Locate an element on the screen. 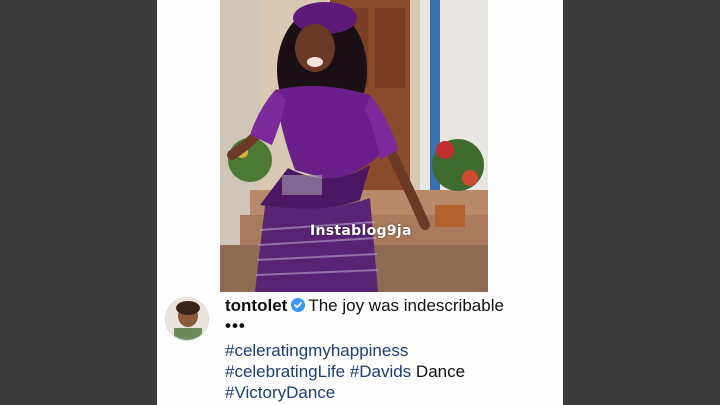 The width and height of the screenshot is (720, 405). caption-line: tontolet The joy was indescribable is located at coordinates (364, 306).